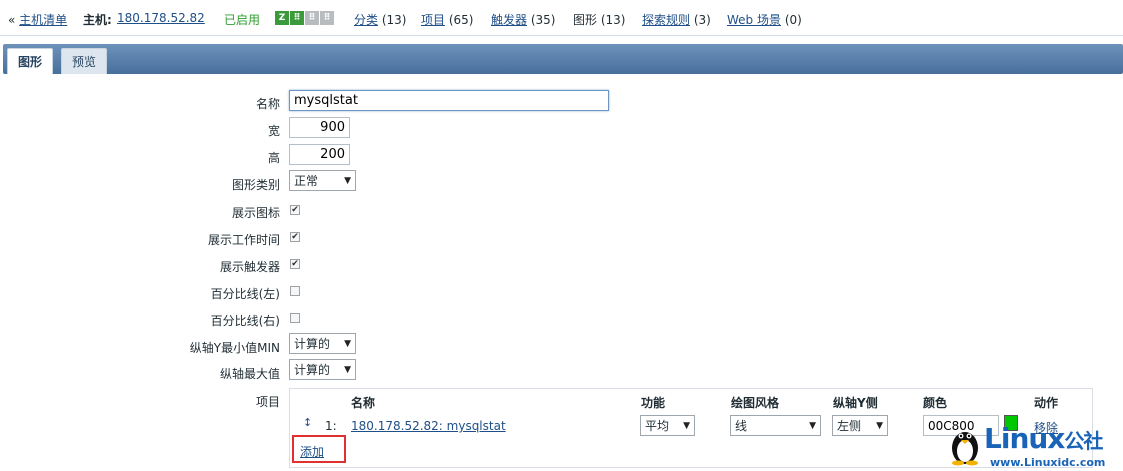 The height and width of the screenshot is (471, 1123). I want to click on nav-graphs: 图形 (13), so click(599, 20).